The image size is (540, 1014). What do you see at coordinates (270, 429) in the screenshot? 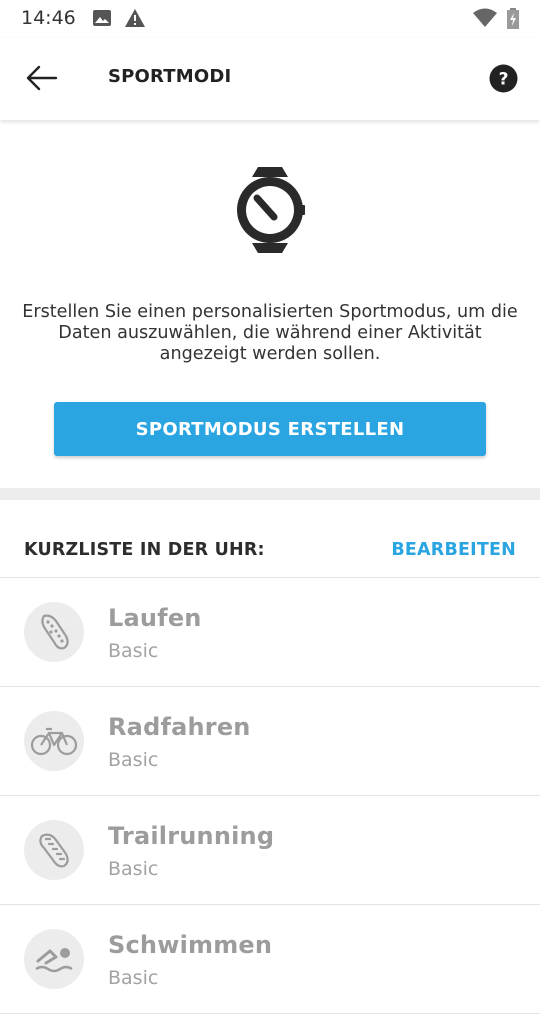
I see `create-sportmode-button: SPORTMODUS ERSTELLEN` at bounding box center [270, 429].